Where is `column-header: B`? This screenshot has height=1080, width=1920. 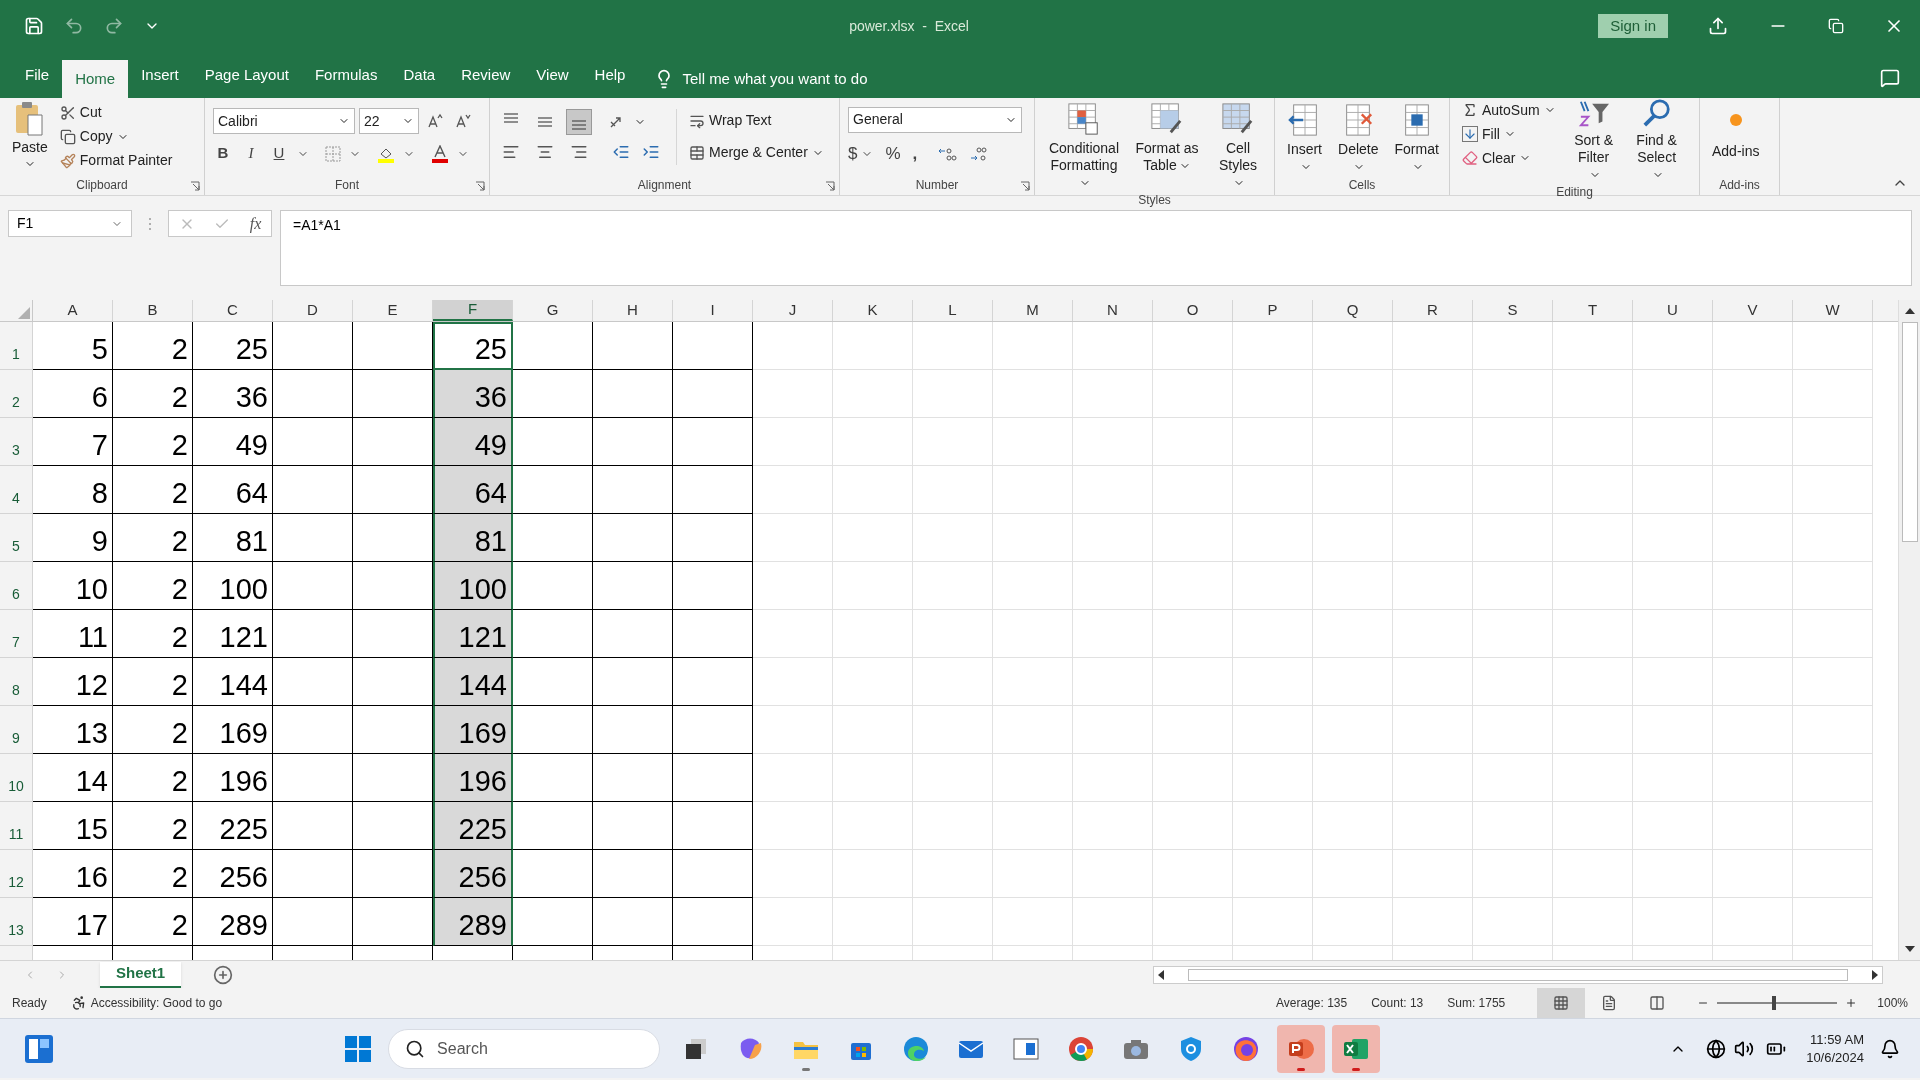
column-header: B is located at coordinates (153, 310).